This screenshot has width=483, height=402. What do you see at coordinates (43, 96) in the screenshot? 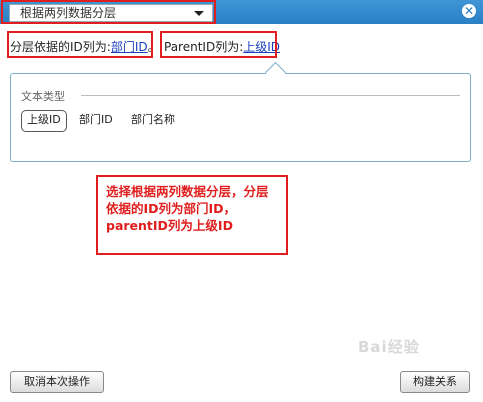
I see `text-type-group-title: 文本类型` at bounding box center [43, 96].